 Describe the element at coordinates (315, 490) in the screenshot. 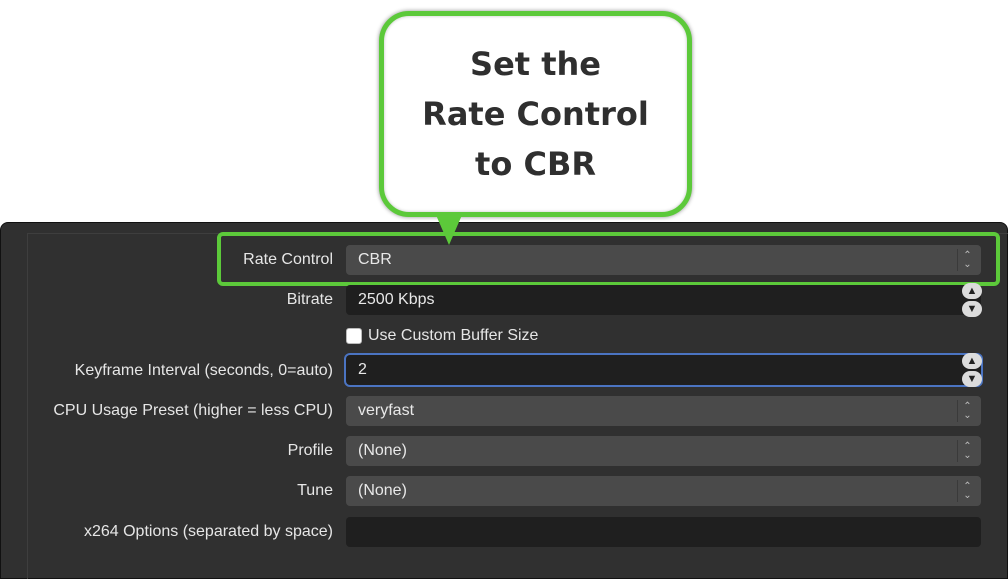

I see `tune-label: Tune` at that location.